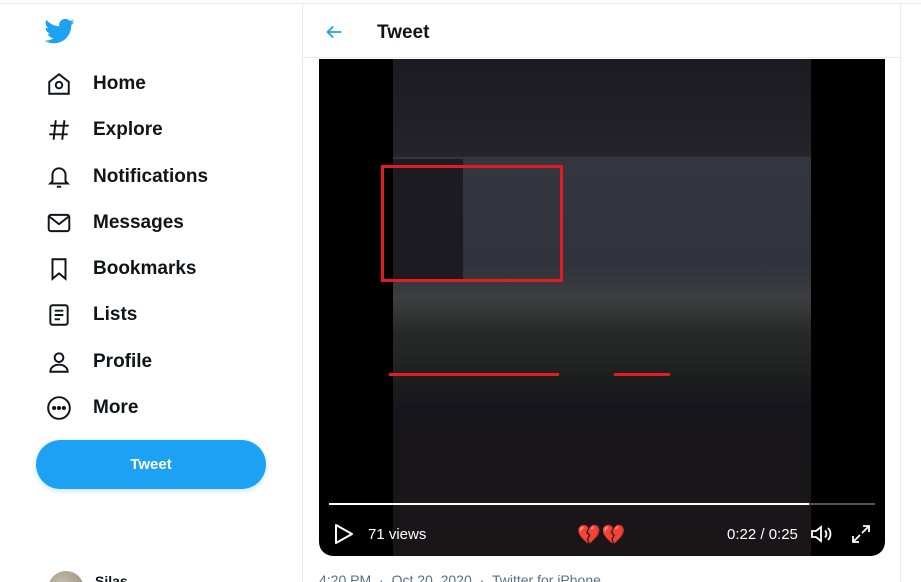  Describe the element at coordinates (59, 269) in the screenshot. I see `bookmark-icon` at that location.